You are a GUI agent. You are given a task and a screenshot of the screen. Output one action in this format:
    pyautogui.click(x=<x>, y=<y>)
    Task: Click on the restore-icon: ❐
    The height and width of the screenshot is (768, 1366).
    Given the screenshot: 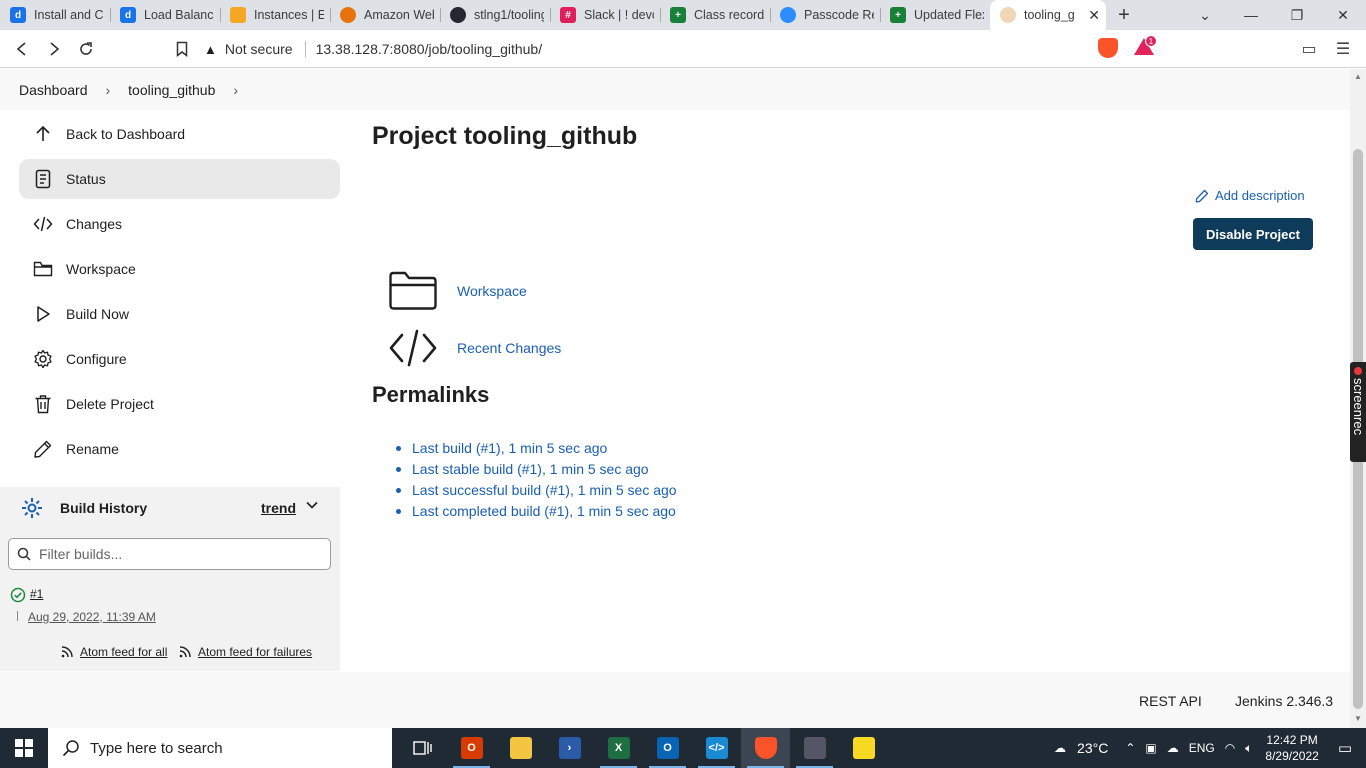 What is the action you would take?
    pyautogui.click(x=1297, y=15)
    